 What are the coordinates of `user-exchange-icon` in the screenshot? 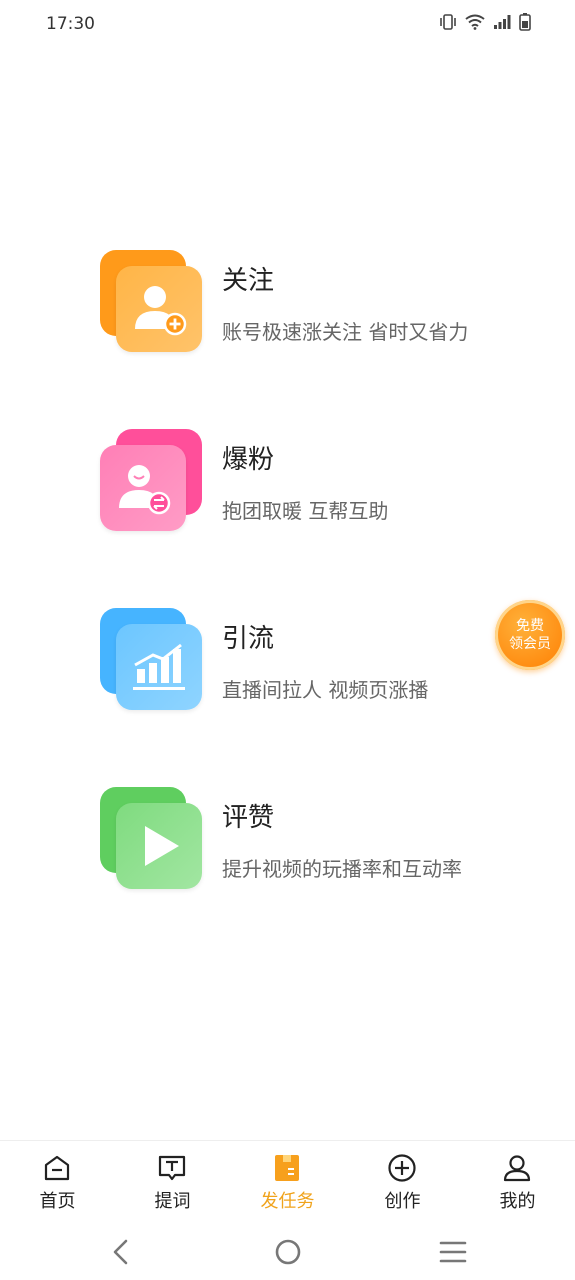 It's located at (145, 490).